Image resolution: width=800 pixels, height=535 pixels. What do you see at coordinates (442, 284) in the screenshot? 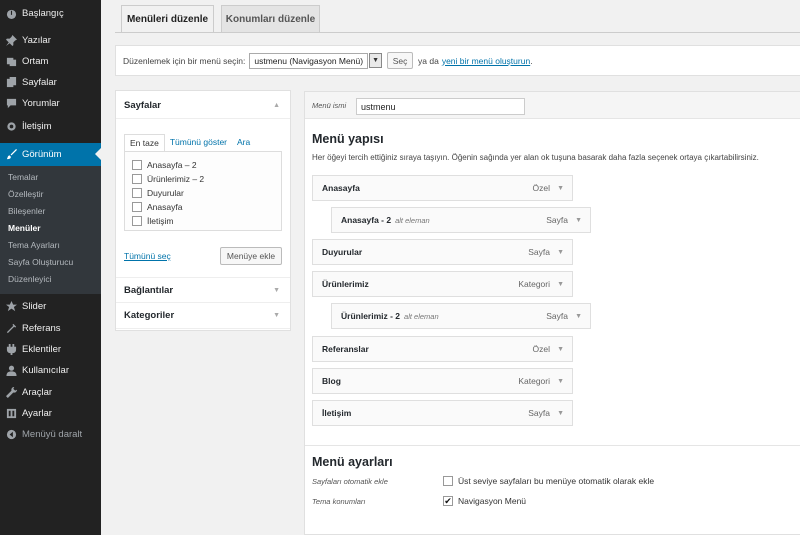
I see `menu-item: Ürünlerimiz Kategori ▼` at bounding box center [442, 284].